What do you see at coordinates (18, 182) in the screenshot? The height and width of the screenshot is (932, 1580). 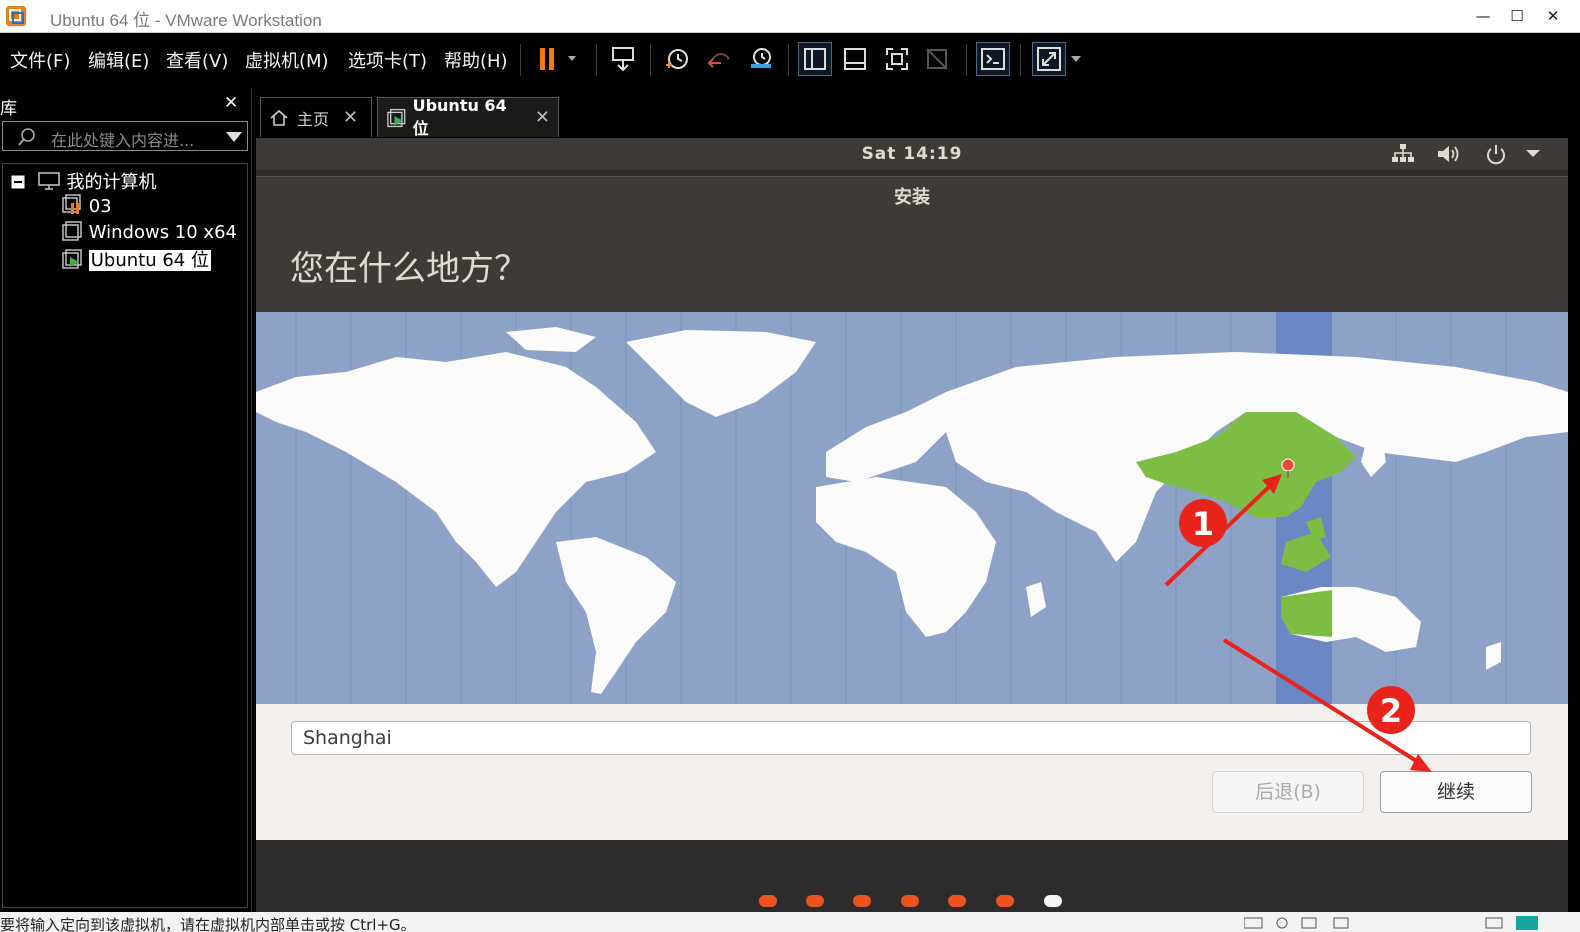 I see `collapse-icon` at bounding box center [18, 182].